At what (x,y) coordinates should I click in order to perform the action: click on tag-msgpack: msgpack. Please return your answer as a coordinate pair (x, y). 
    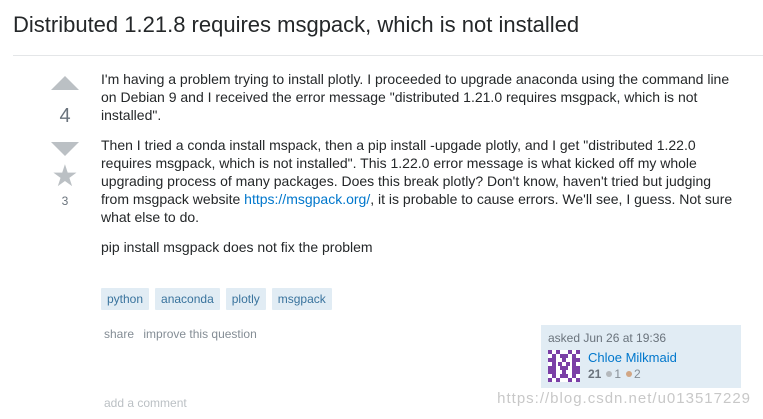
    Looking at the image, I should click on (301, 299).